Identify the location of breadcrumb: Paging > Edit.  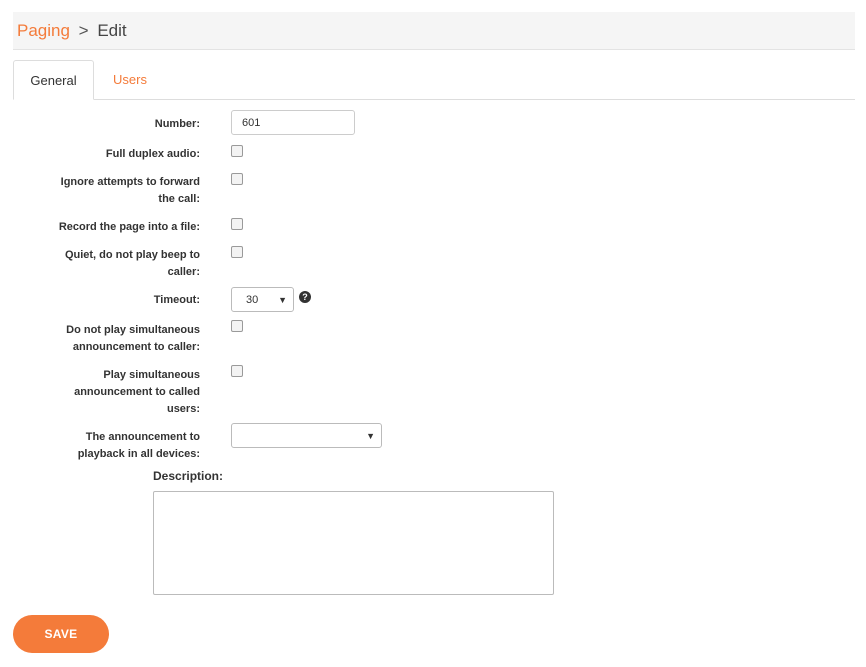
(72, 31).